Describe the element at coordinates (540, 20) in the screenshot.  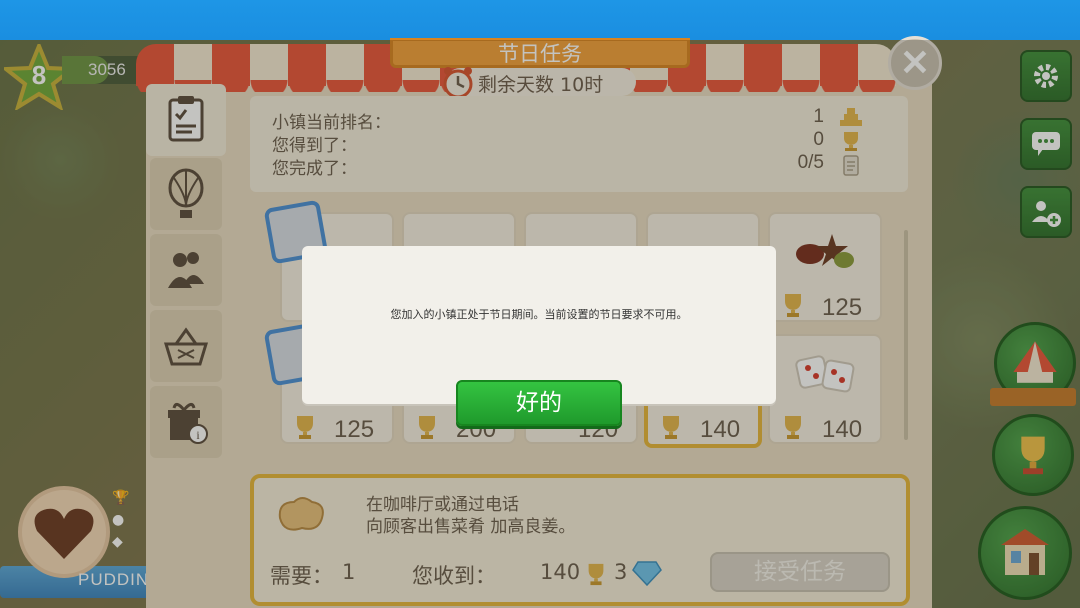
I see `system-status-bar` at that location.